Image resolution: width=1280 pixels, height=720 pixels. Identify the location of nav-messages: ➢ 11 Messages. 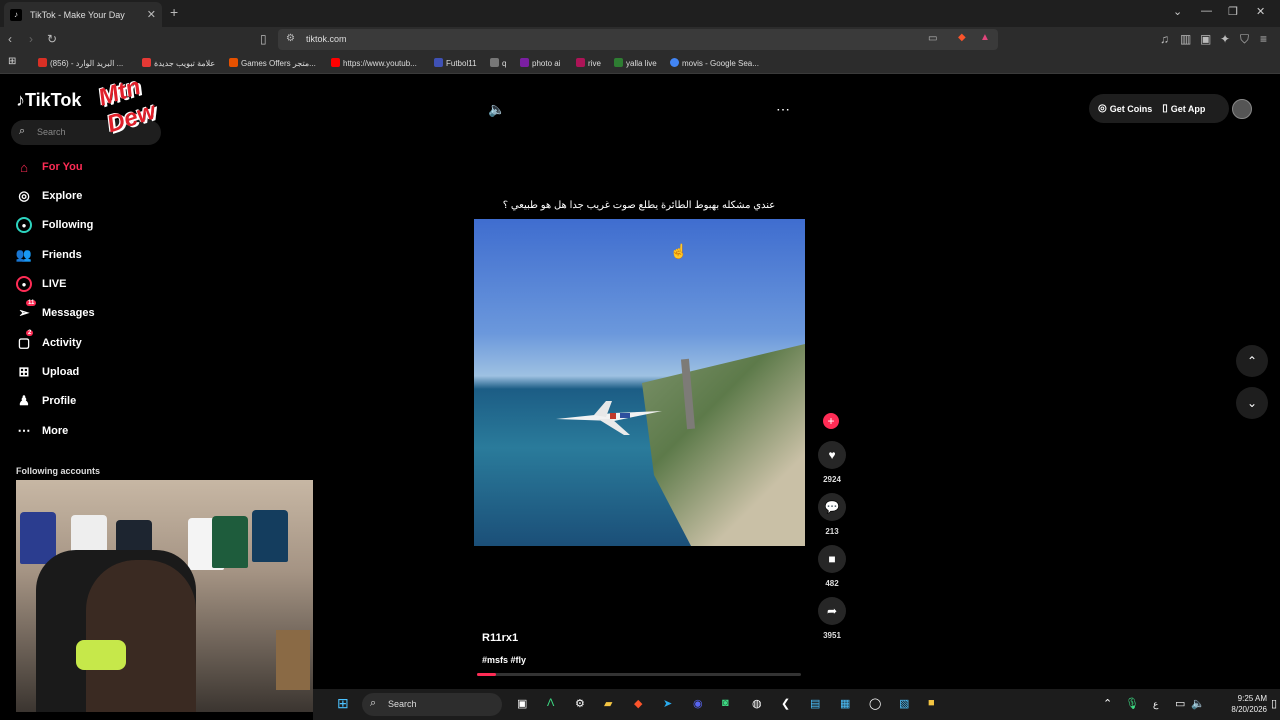
(86, 312).